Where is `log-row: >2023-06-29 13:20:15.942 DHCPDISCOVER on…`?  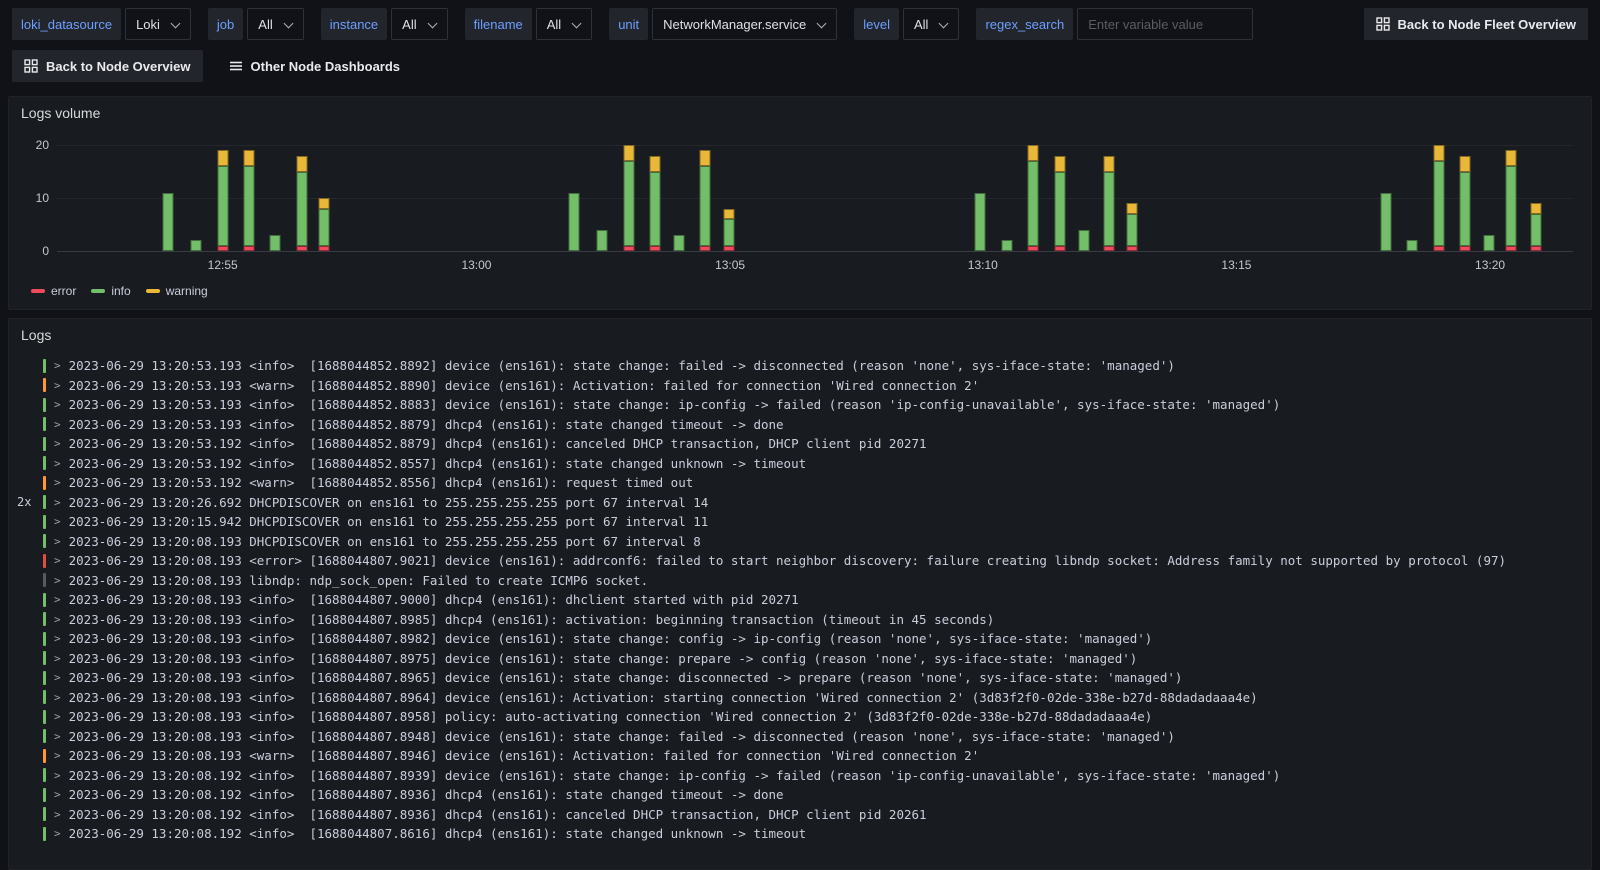
log-row: >2023-06-29 13:20:15.942 DHCPDISCOVER on… is located at coordinates (800, 522).